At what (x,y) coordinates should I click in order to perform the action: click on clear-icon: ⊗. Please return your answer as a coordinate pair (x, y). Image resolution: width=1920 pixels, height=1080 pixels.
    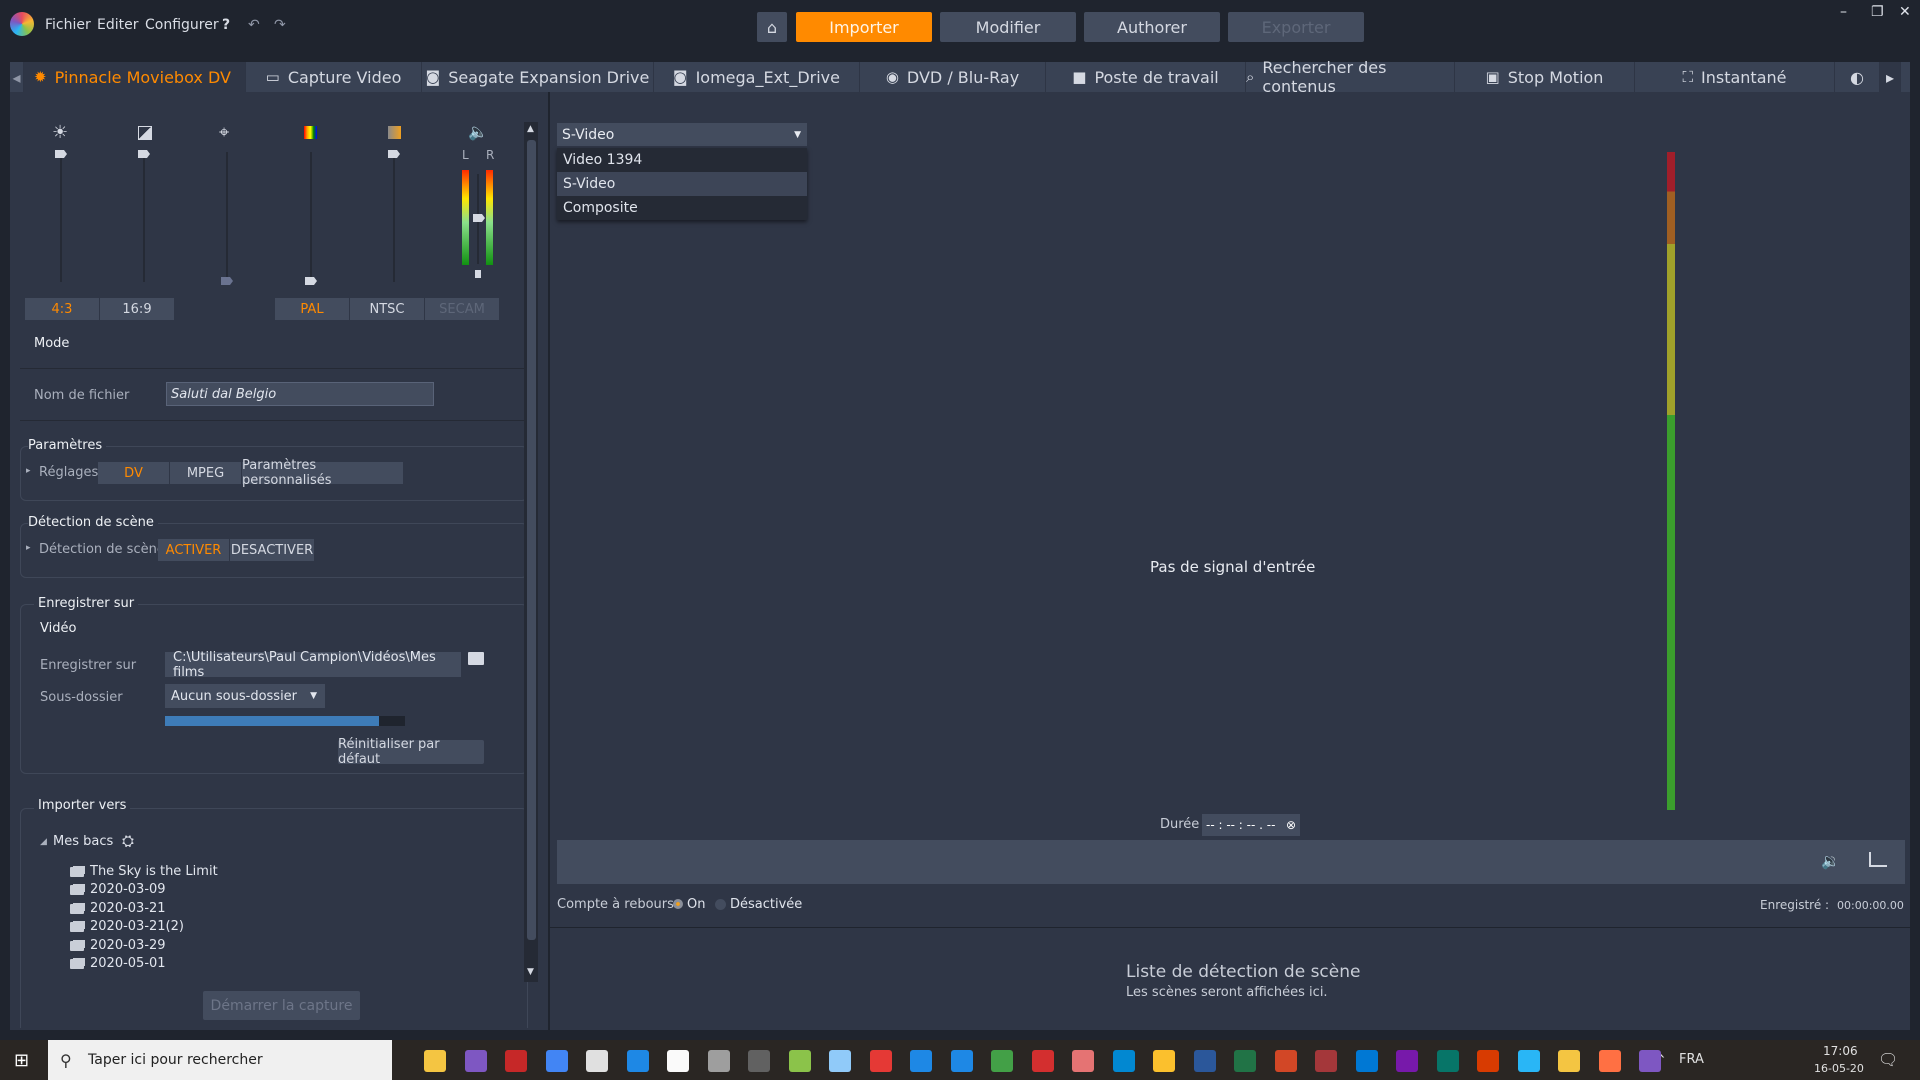
    Looking at the image, I should click on (1291, 825).